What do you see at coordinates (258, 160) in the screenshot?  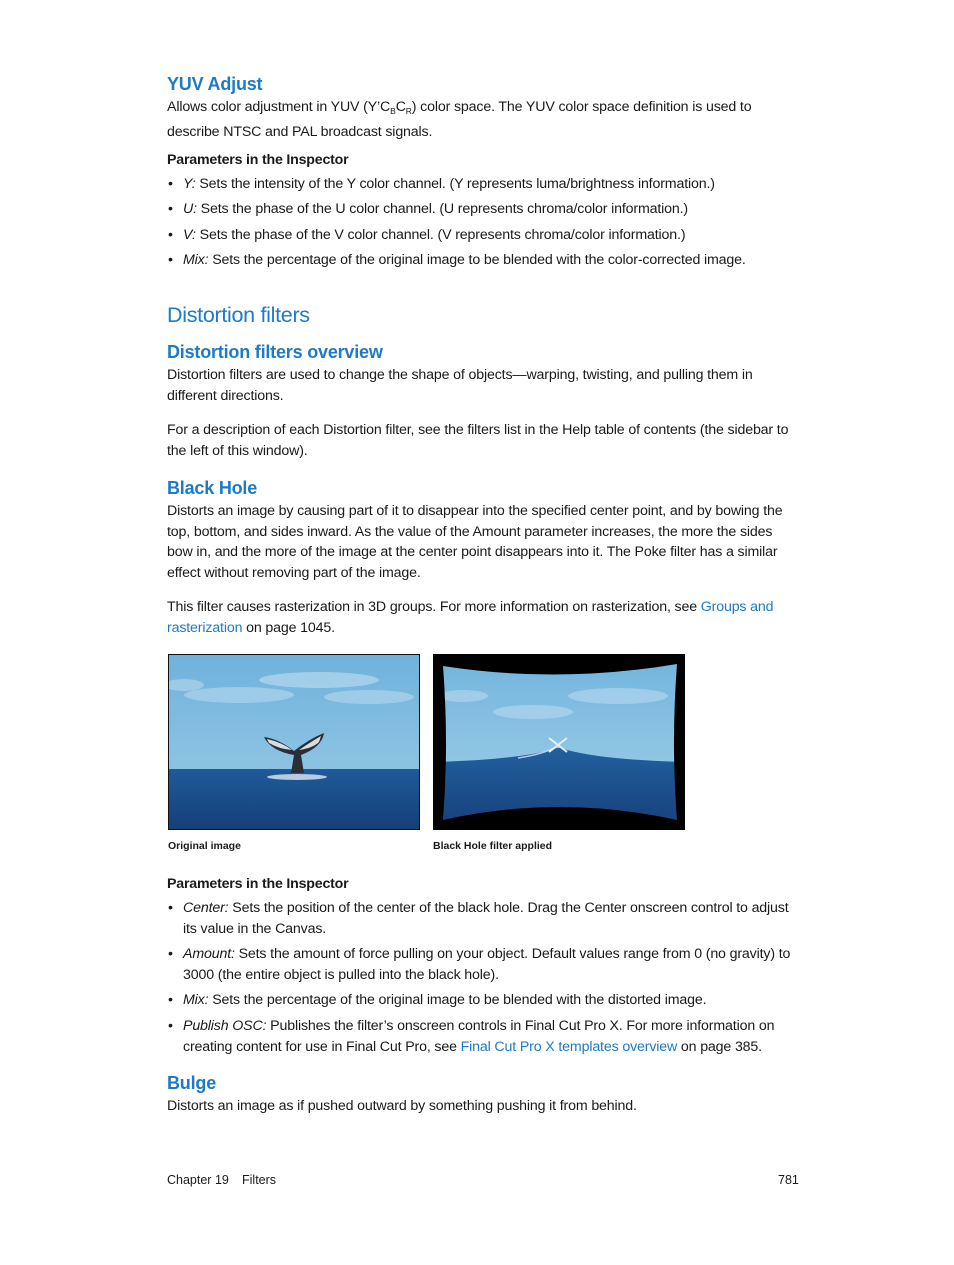 I see `yuv-params-label: Parameters in the Inspector` at bounding box center [258, 160].